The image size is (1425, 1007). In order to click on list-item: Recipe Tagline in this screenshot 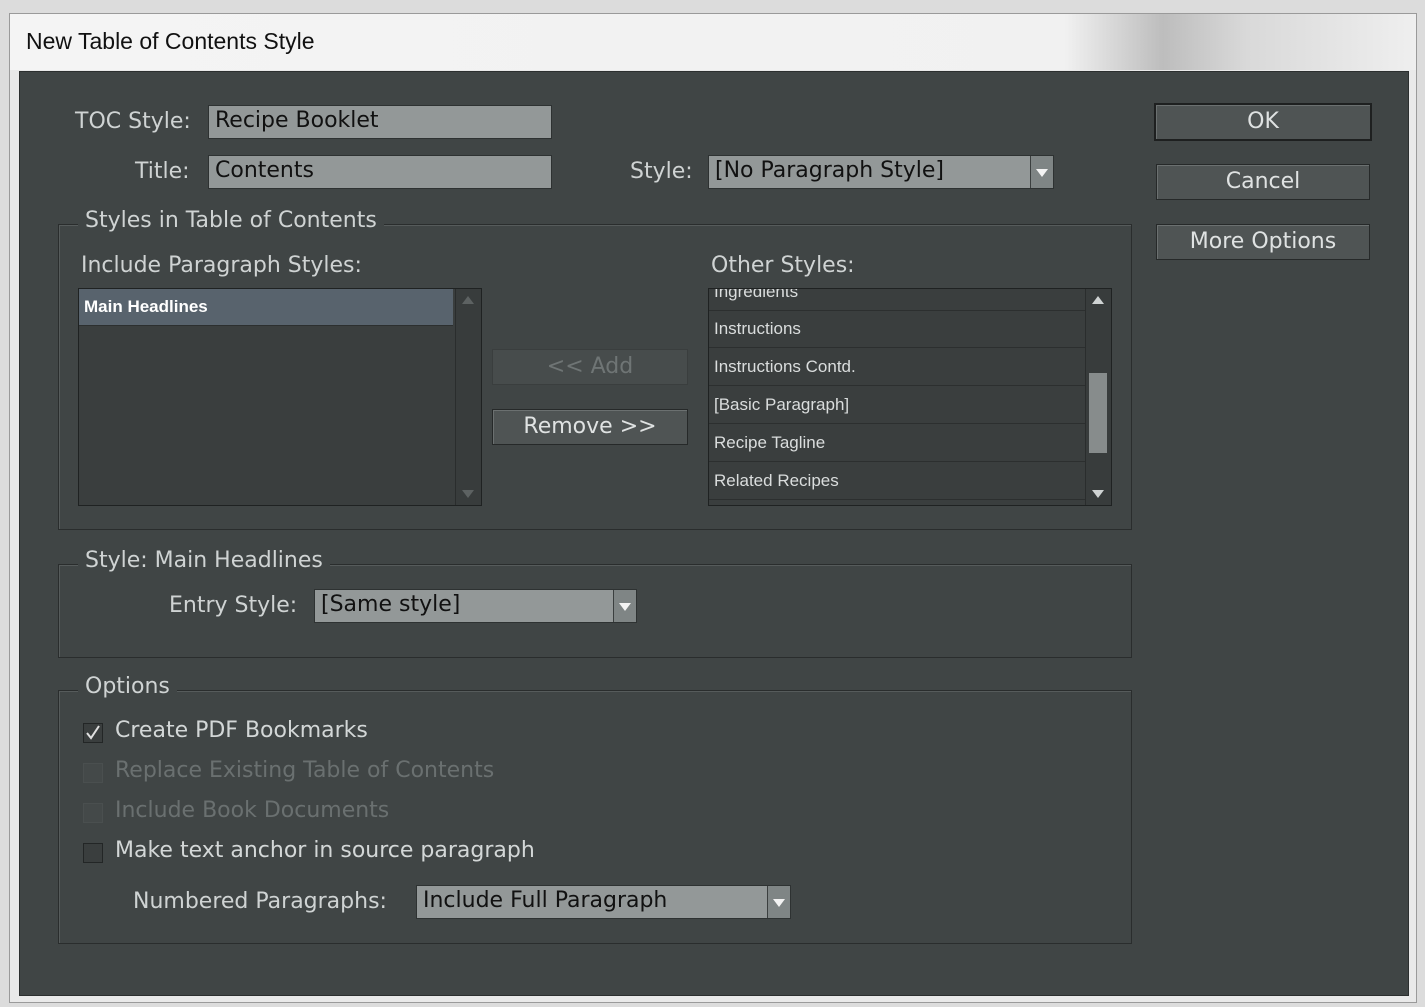, I will do `click(897, 443)`.